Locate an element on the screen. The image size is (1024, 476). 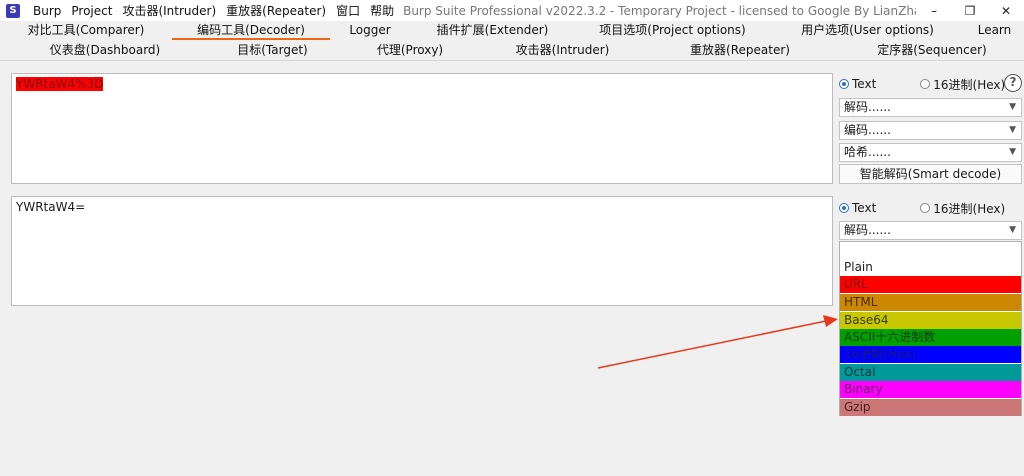
arrow-shaft is located at coordinates (712, 344).